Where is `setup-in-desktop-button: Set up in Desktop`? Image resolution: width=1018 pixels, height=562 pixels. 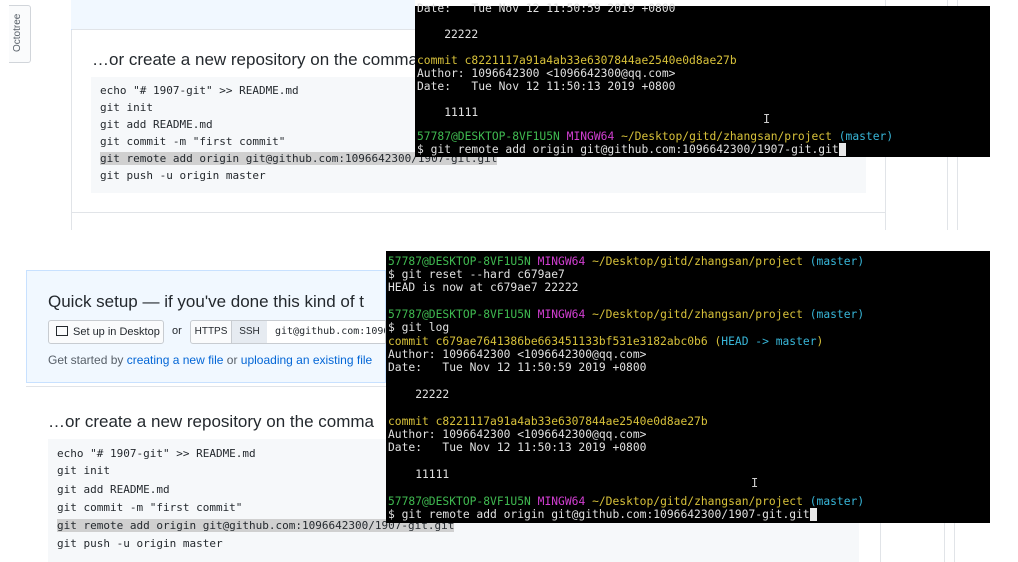
setup-in-desktop-button: Set up in Desktop is located at coordinates (106, 332).